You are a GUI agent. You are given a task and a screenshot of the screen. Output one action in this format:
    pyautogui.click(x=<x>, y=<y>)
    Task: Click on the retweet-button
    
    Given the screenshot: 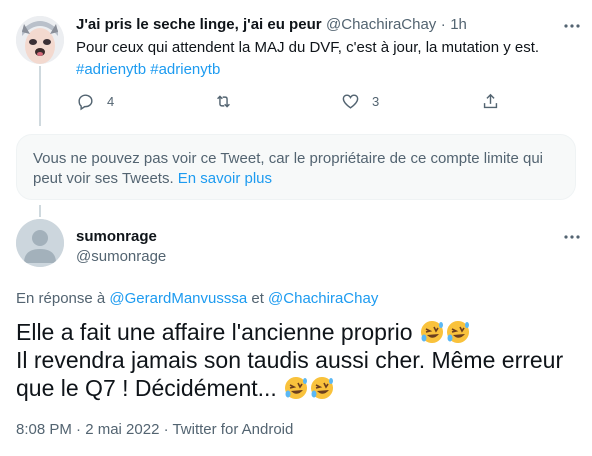 What is the action you would take?
    pyautogui.click(x=229, y=101)
    